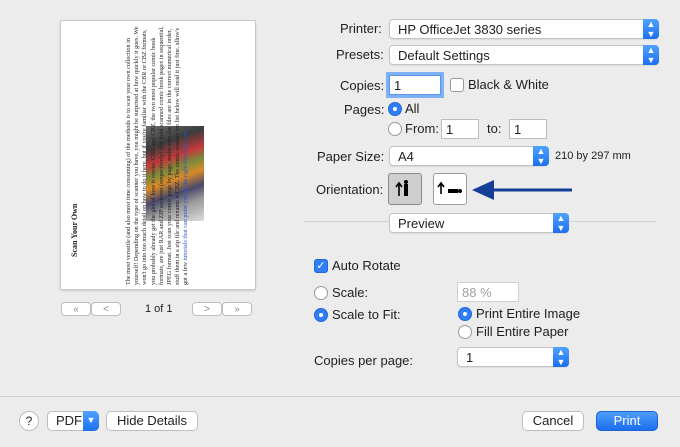 The width and height of the screenshot is (680, 447). Describe the element at coordinates (351, 156) in the screenshot. I see `paper-size-label: Paper Size:` at that location.